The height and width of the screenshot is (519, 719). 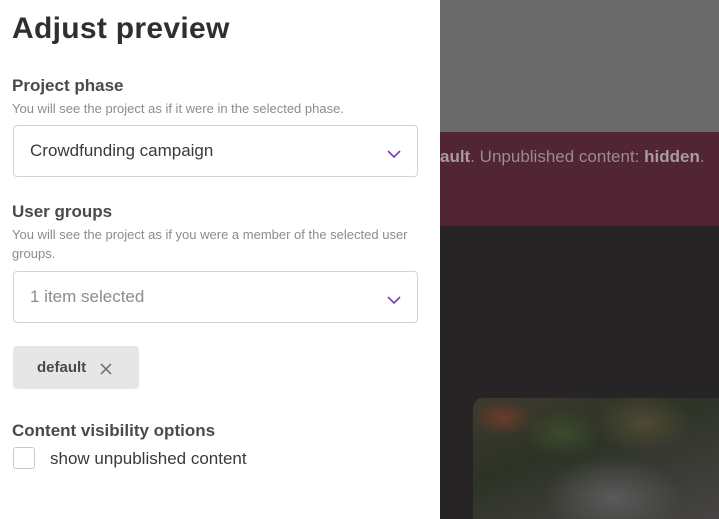 I want to click on preview-status-prefix: ault, so click(x=455, y=156).